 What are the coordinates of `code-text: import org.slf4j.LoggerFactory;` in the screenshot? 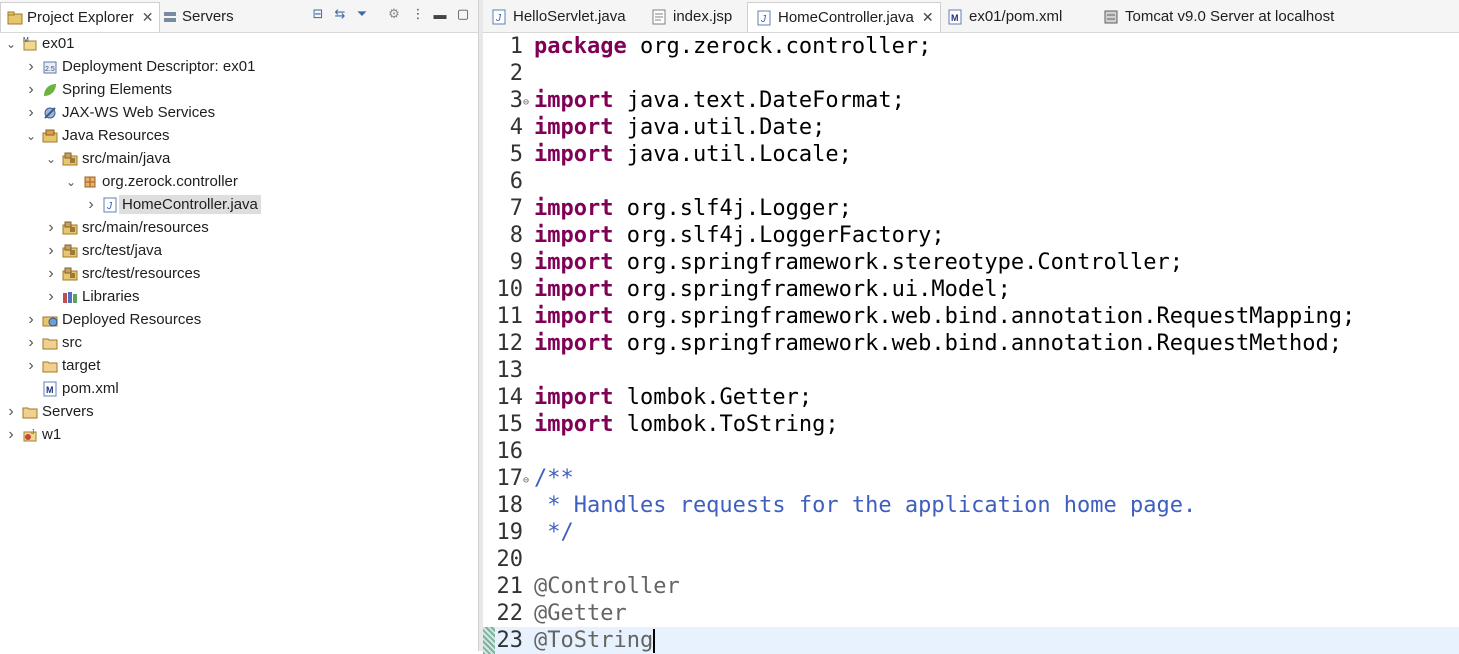 It's located at (739, 235).